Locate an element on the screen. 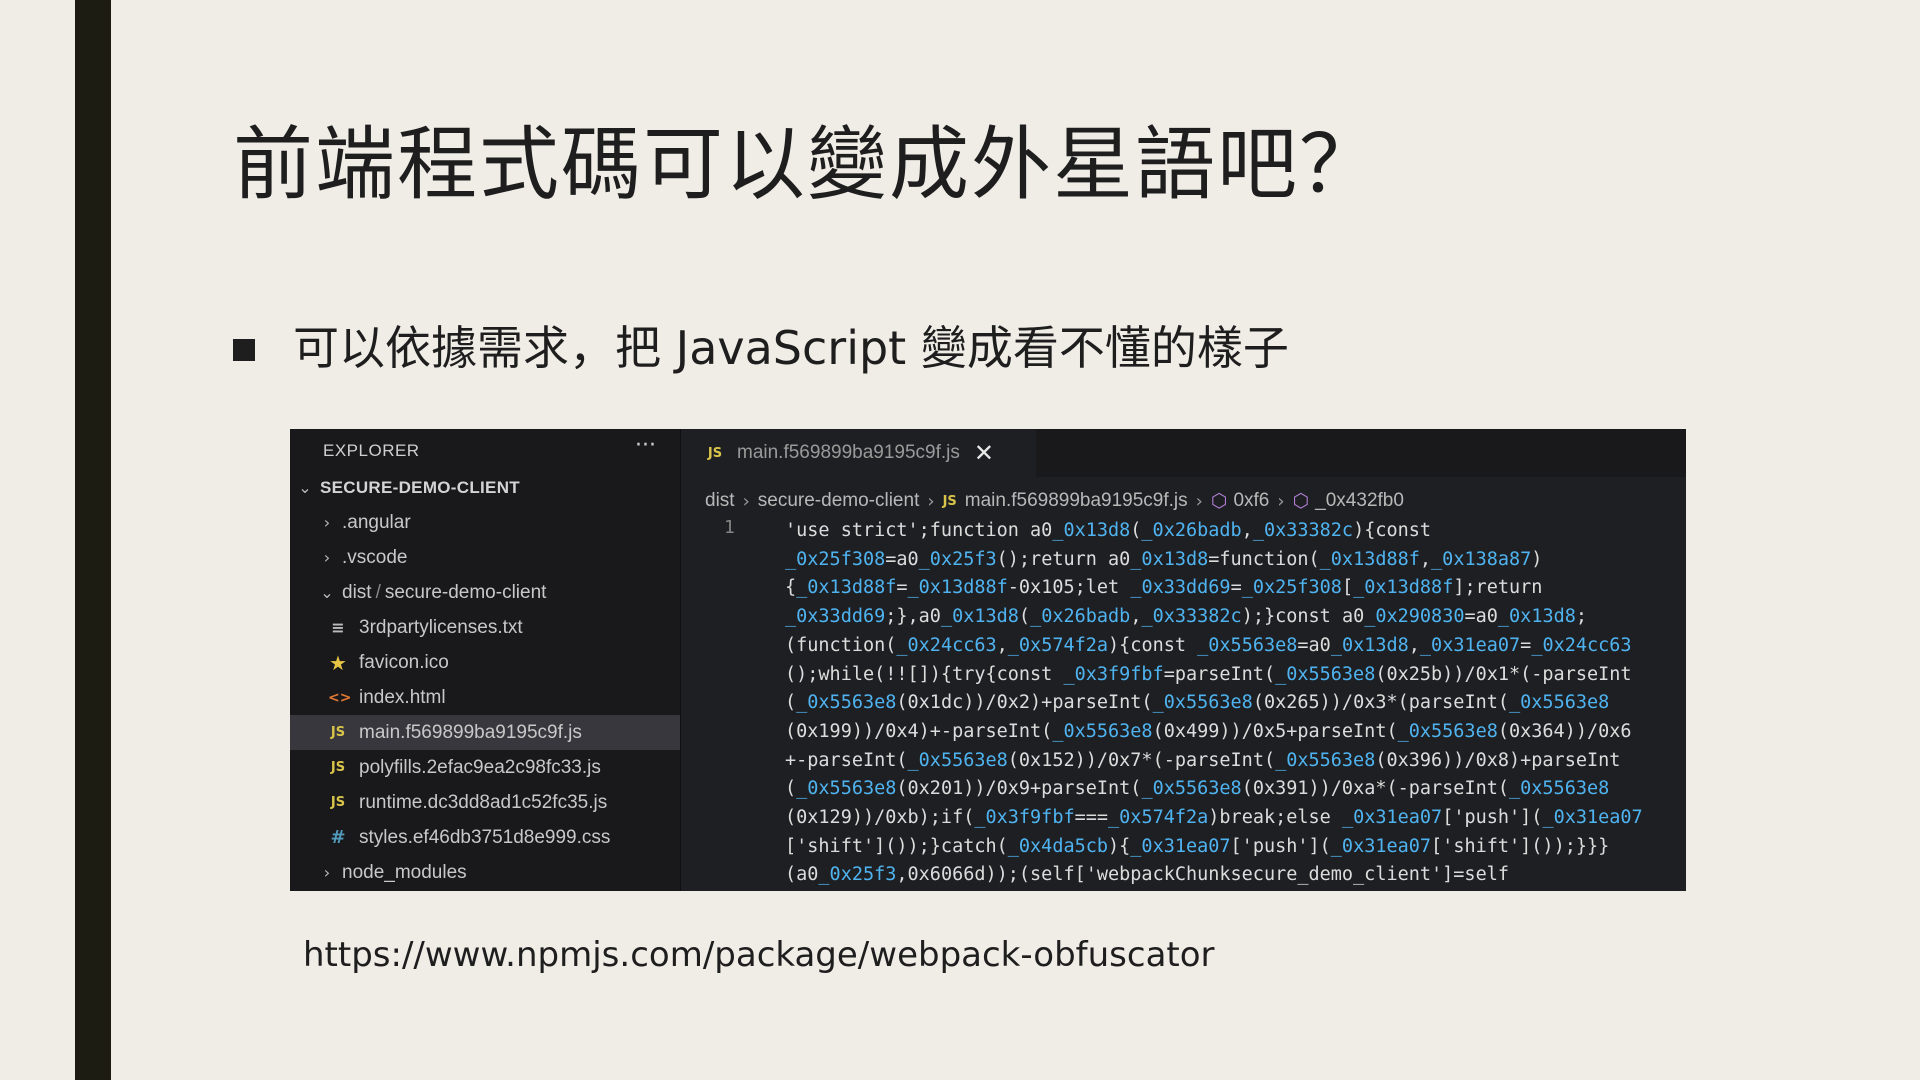 The image size is (1920, 1080). tree-item-label: .vscode is located at coordinates (375, 557).